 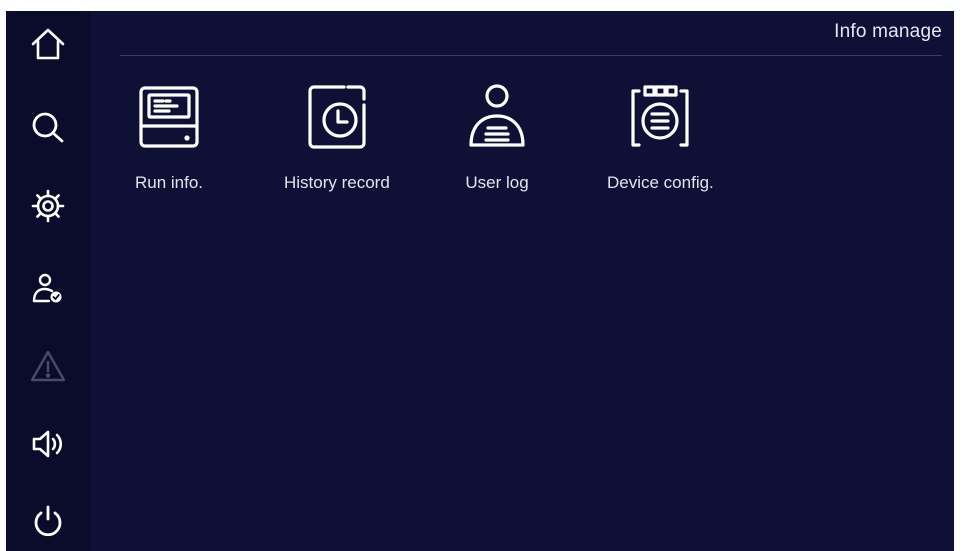 I want to click on tile-run-info: Run info., so click(x=169, y=135).